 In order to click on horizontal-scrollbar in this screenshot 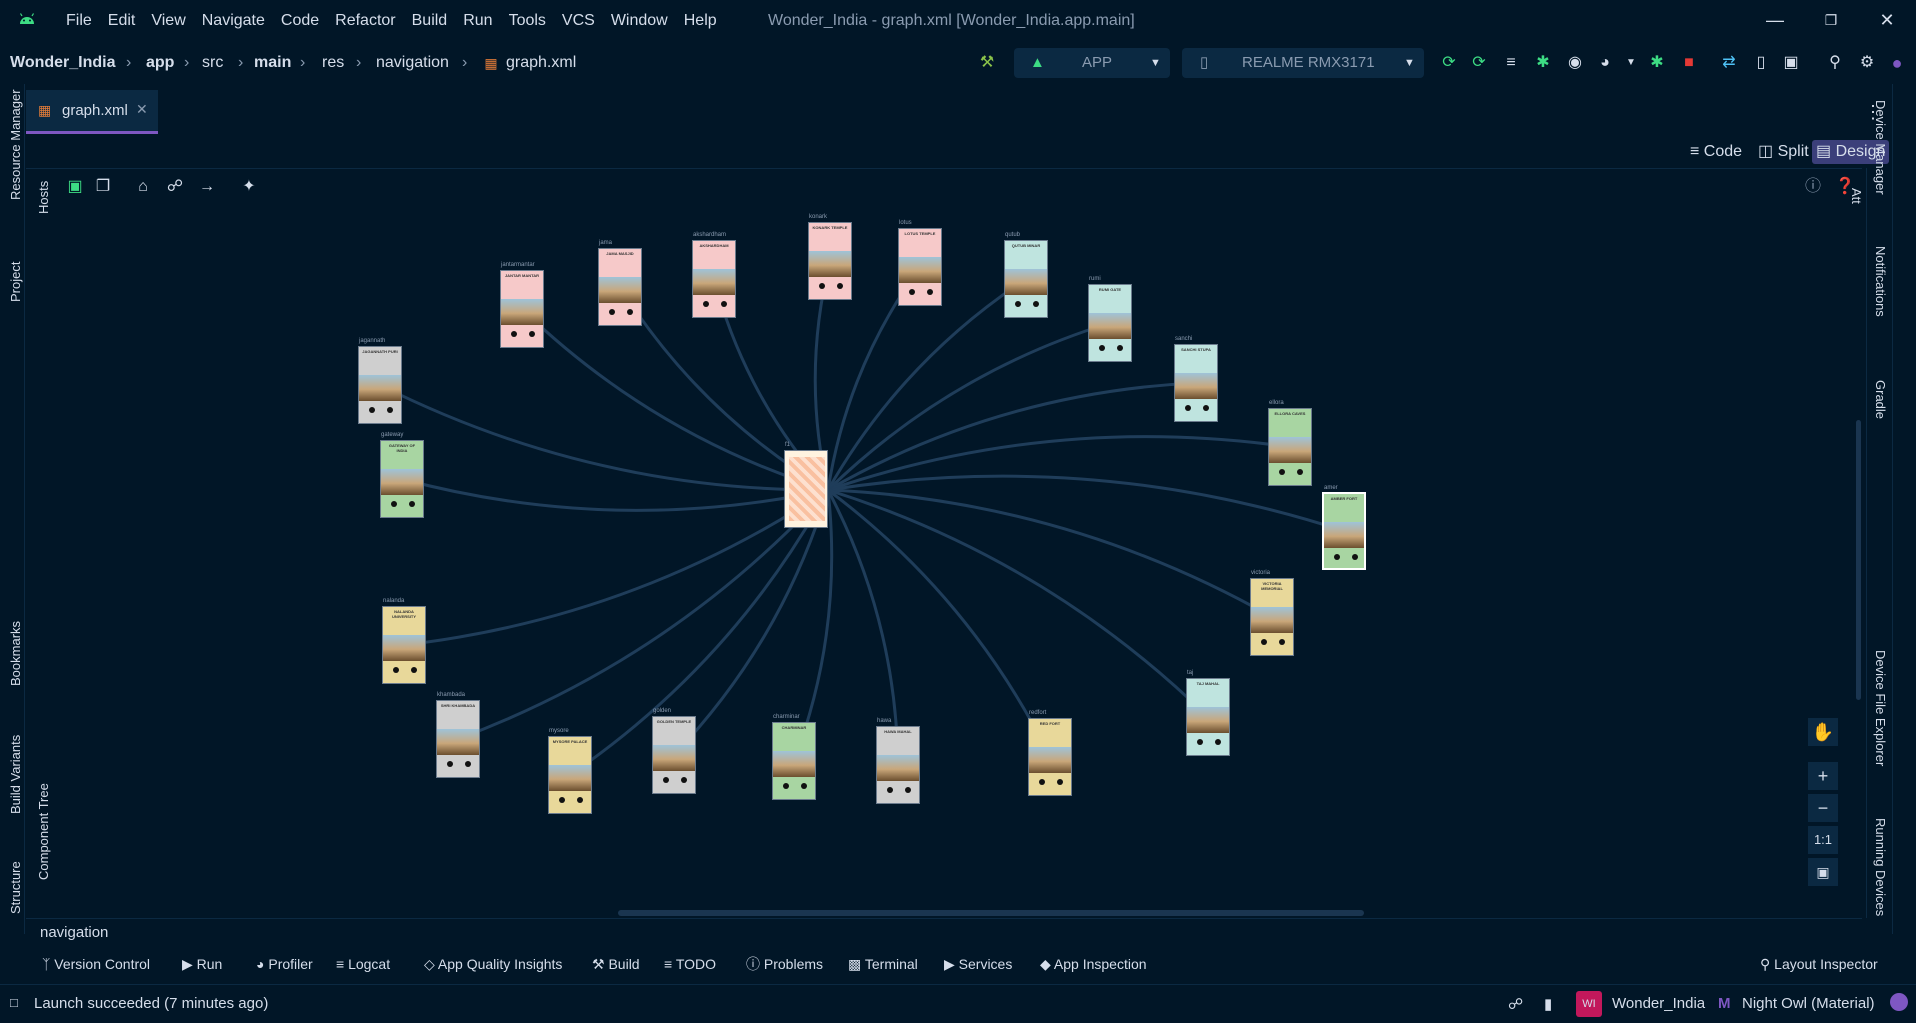, I will do `click(991, 913)`.